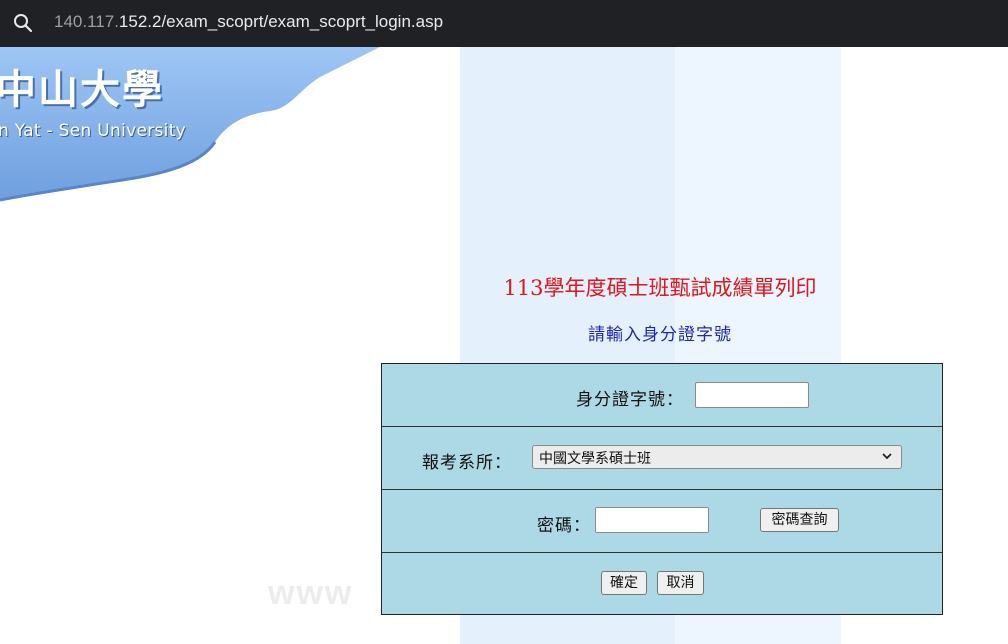 The width and height of the screenshot is (1008, 644). Describe the element at coordinates (190, 127) in the screenshot. I see `university-logo: 中山大學 n Yat - Sen University` at that location.